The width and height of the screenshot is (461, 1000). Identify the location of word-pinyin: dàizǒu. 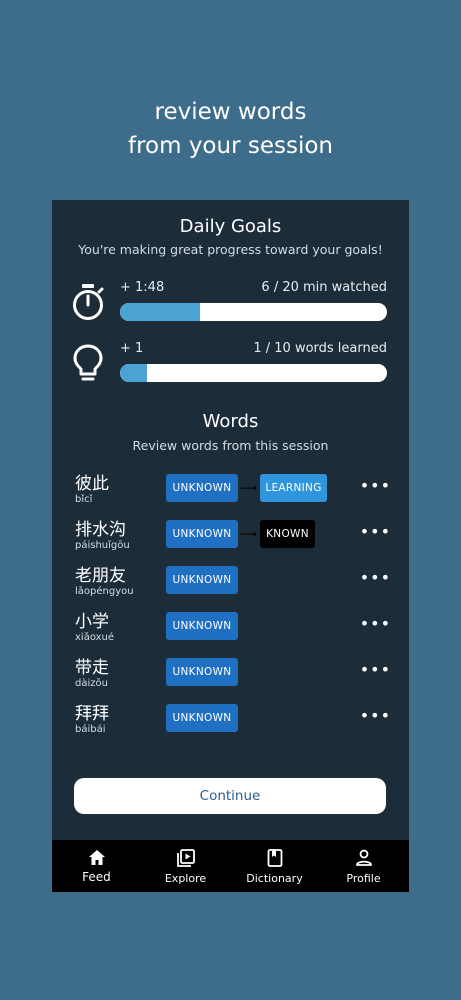
(91, 683).